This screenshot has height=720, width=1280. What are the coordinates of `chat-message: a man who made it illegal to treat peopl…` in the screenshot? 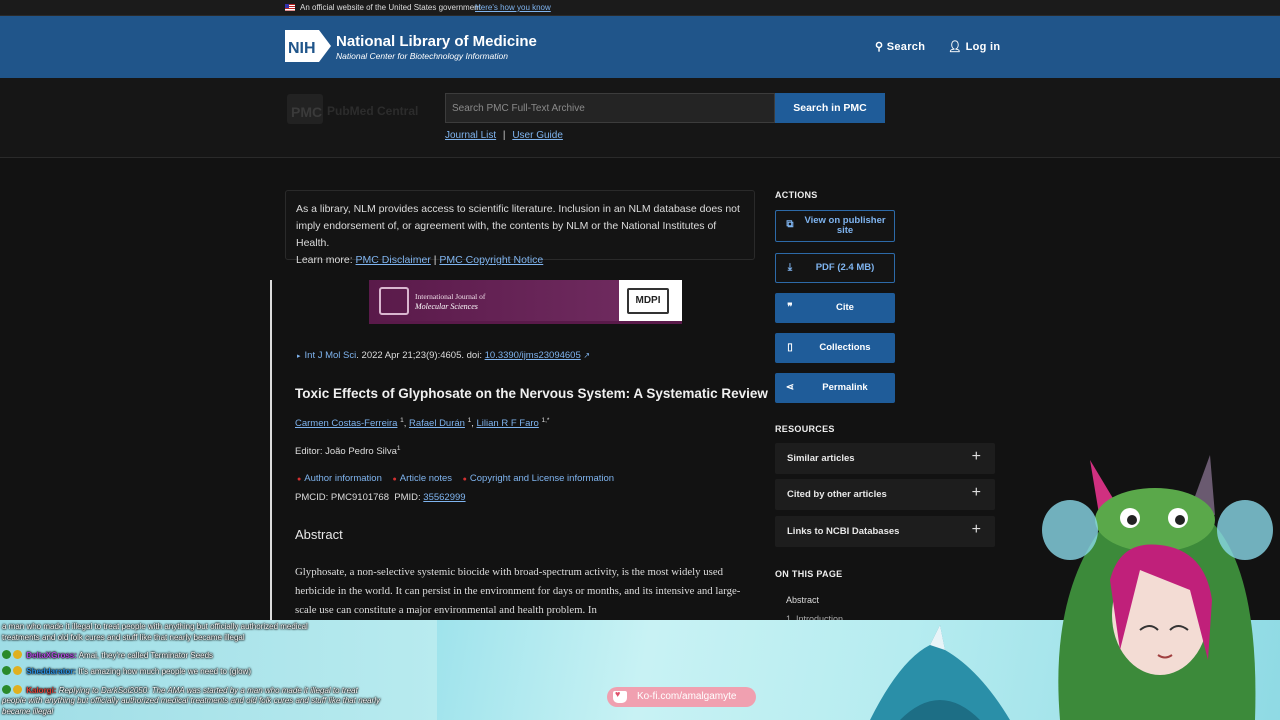 It's located at (155, 626).